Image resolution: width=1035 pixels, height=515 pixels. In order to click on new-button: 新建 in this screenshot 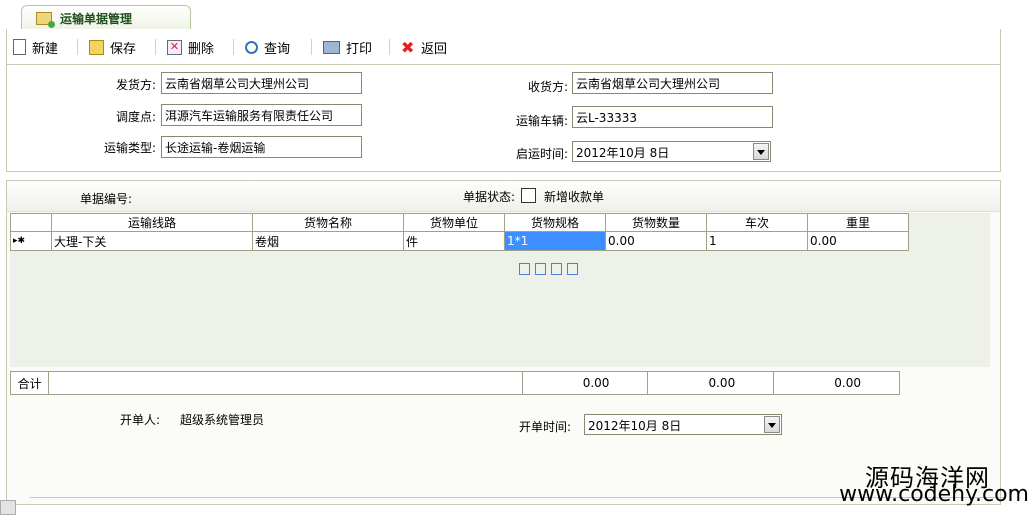, I will do `click(35, 47)`.